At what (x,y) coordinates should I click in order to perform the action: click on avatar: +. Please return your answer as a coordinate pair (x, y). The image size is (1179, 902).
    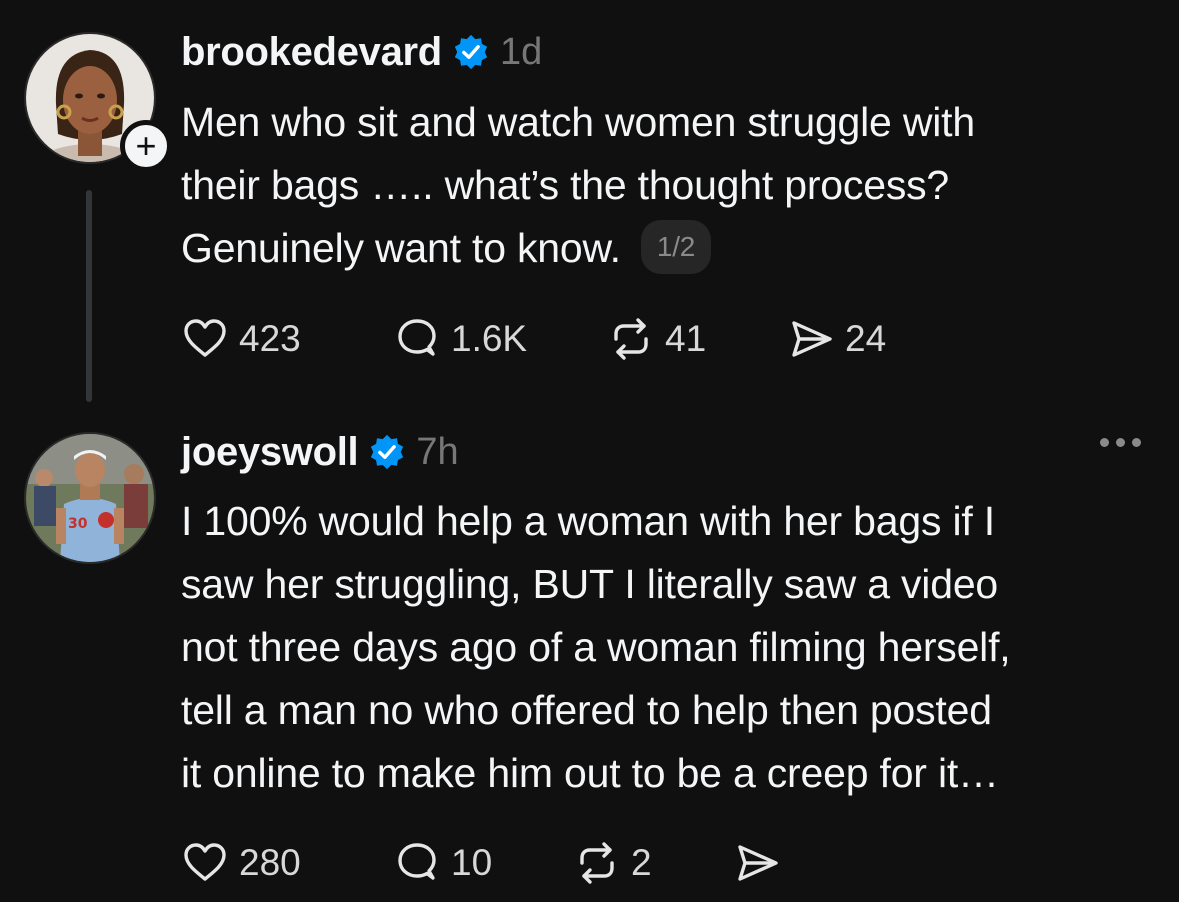
    Looking at the image, I should click on (98, 102).